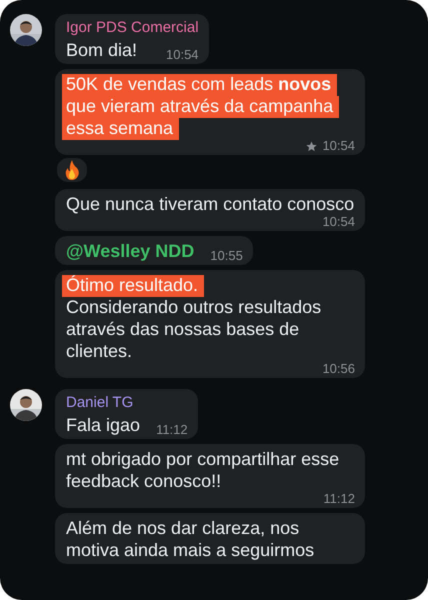 The image size is (428, 600). What do you see at coordinates (194, 329) in the screenshot?
I see `message-text: Considerando outros resultados através das nossas bases de clientes.` at bounding box center [194, 329].